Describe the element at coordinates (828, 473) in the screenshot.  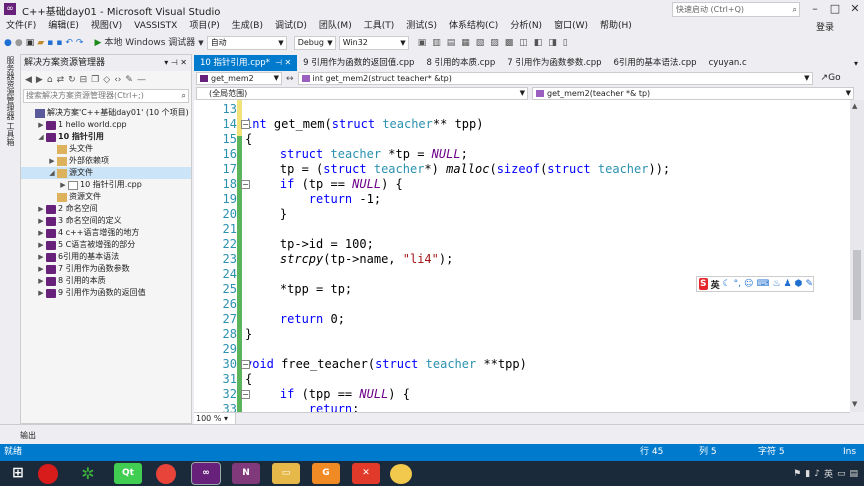
I see `tray-ime-icon: 英` at that location.